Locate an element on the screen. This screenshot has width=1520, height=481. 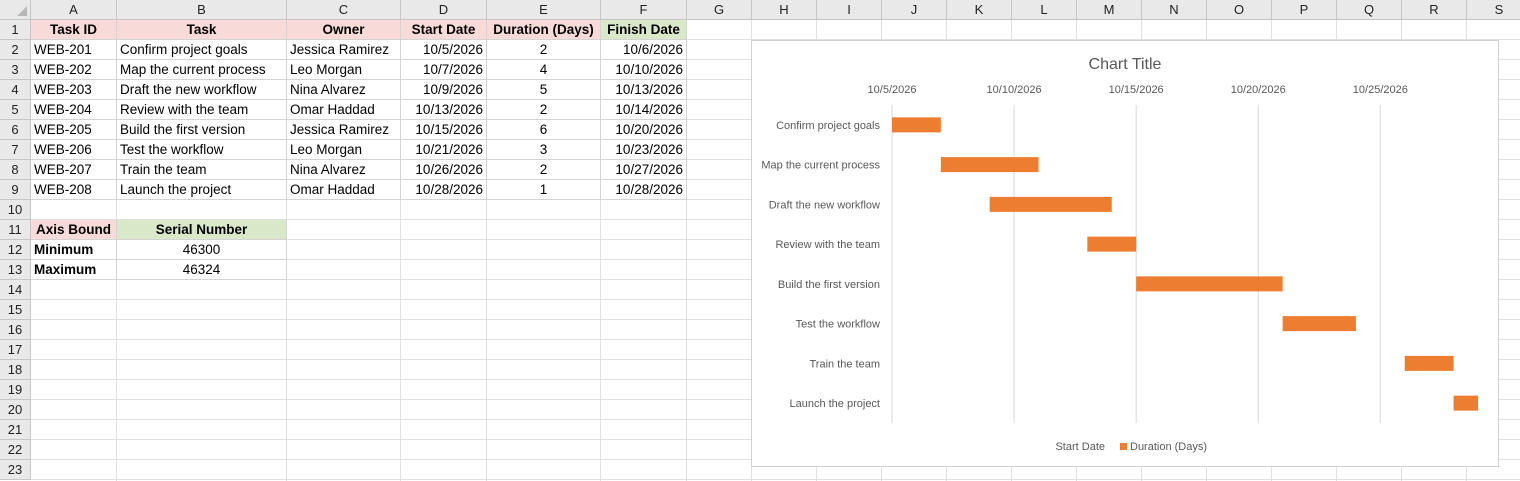
cell-duration: 3 is located at coordinates (544, 150).